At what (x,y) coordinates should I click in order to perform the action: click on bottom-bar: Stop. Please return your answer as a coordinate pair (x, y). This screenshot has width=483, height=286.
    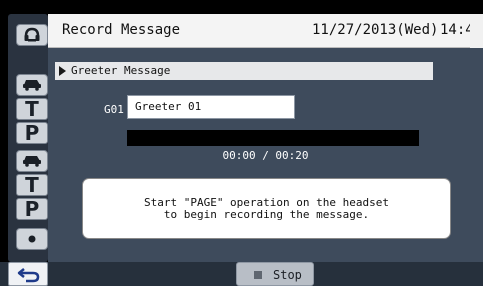
    Looking at the image, I should click on (241, 274).